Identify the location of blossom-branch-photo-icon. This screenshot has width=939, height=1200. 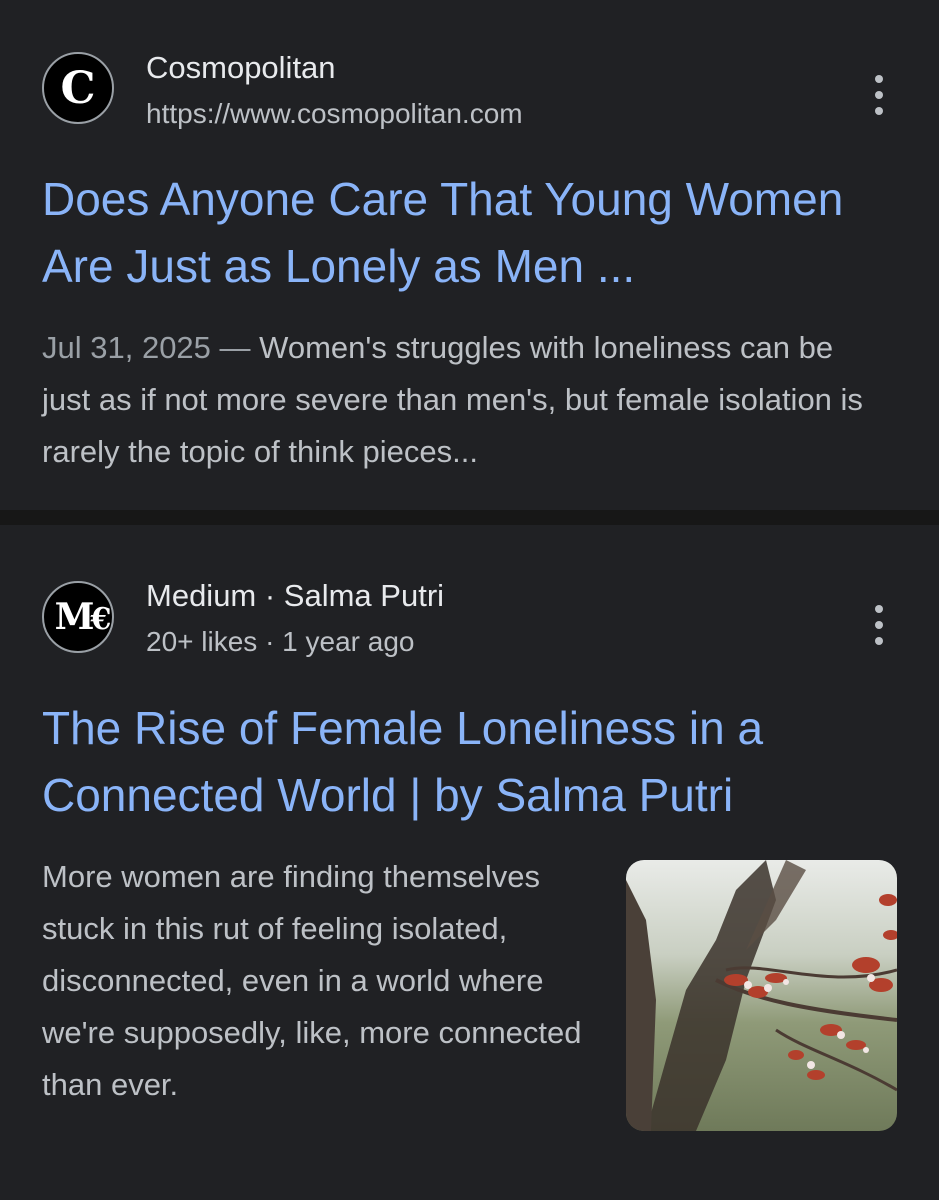
(761, 995).